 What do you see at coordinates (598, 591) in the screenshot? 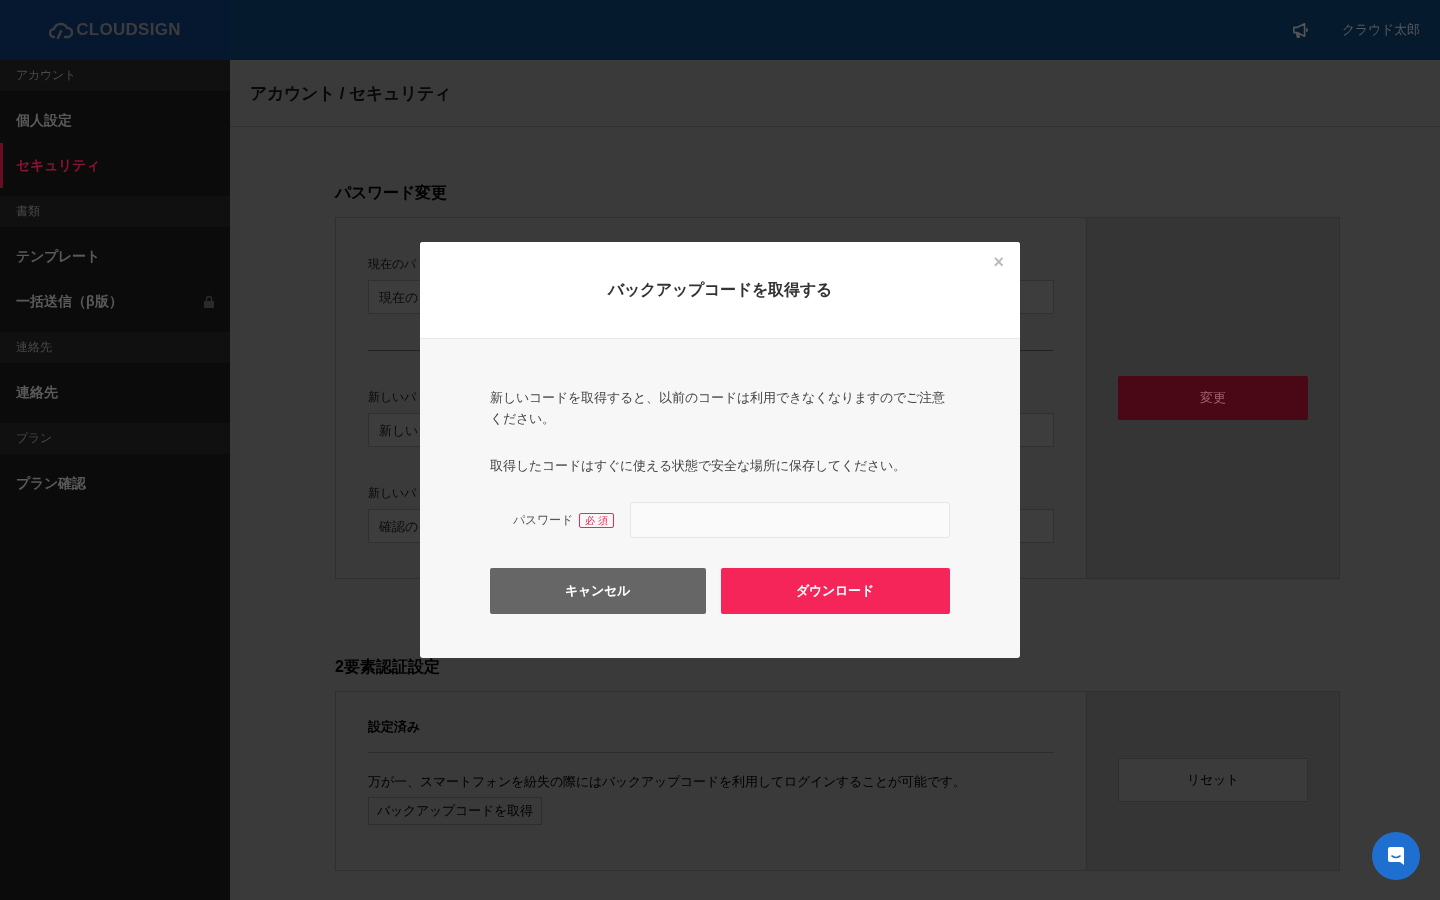
I see `cancel-button: キャンセル` at bounding box center [598, 591].